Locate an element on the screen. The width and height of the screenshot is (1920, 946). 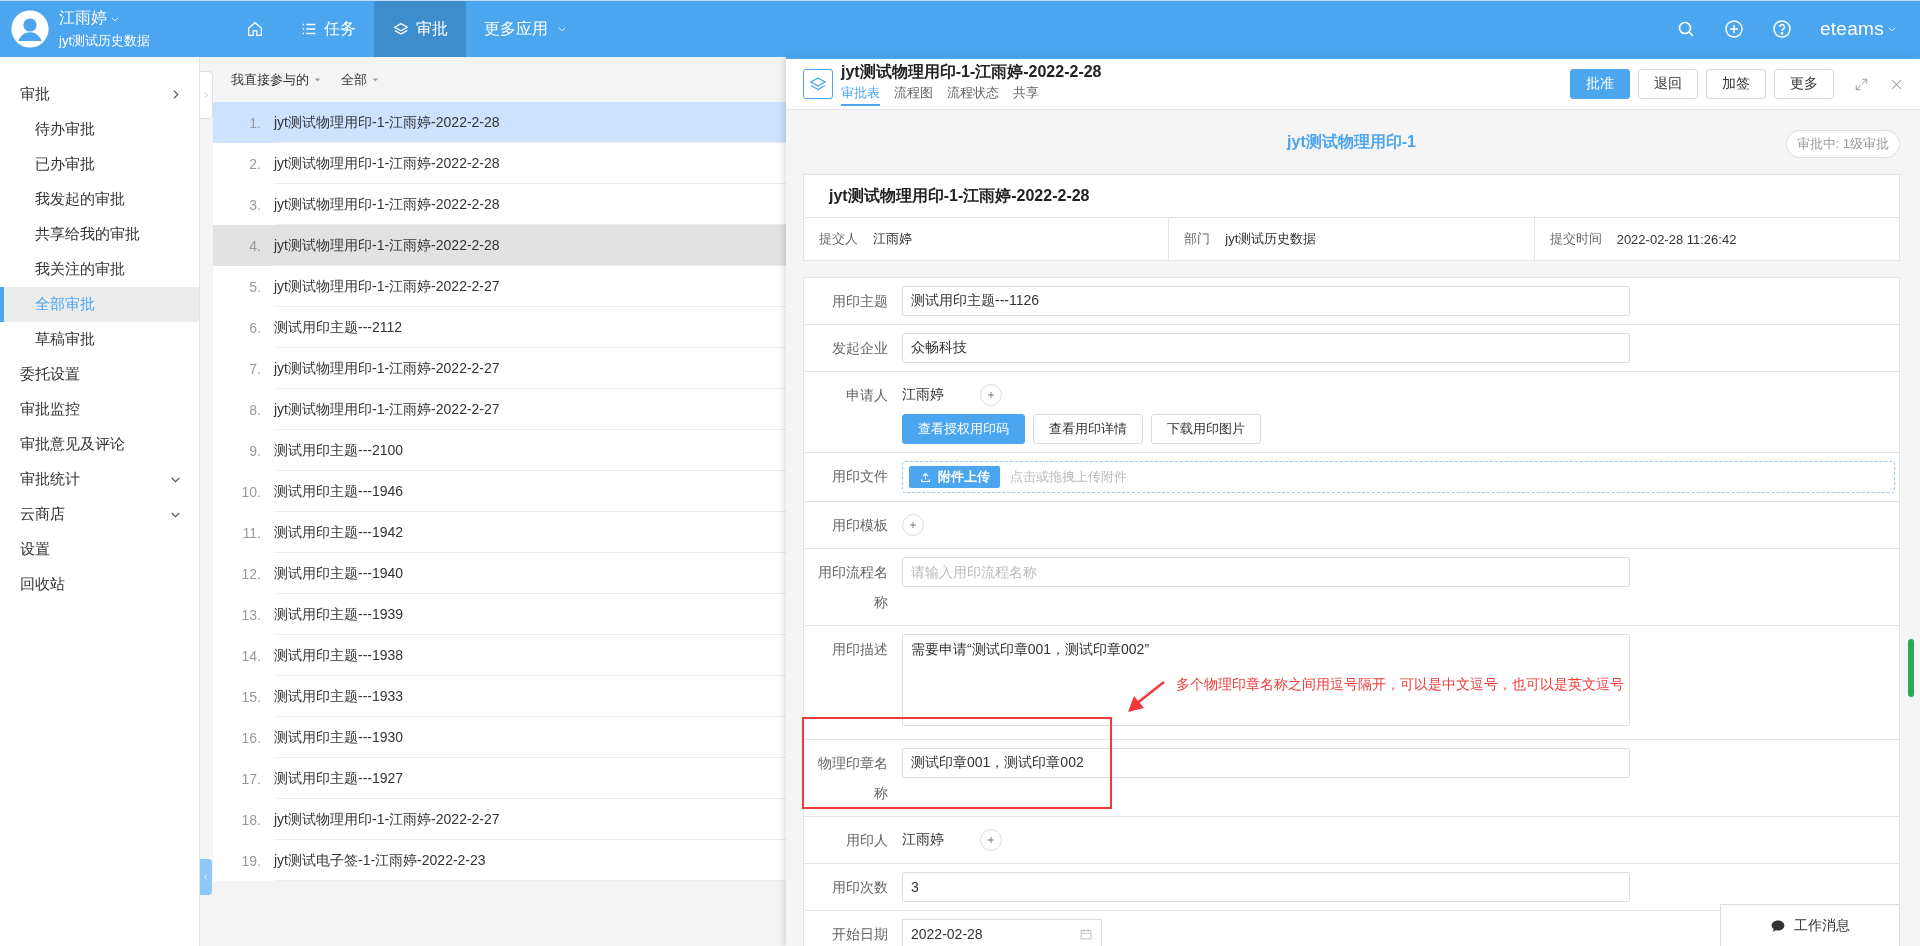
field-label: 物理印章名称 is located at coordinates (853, 778).